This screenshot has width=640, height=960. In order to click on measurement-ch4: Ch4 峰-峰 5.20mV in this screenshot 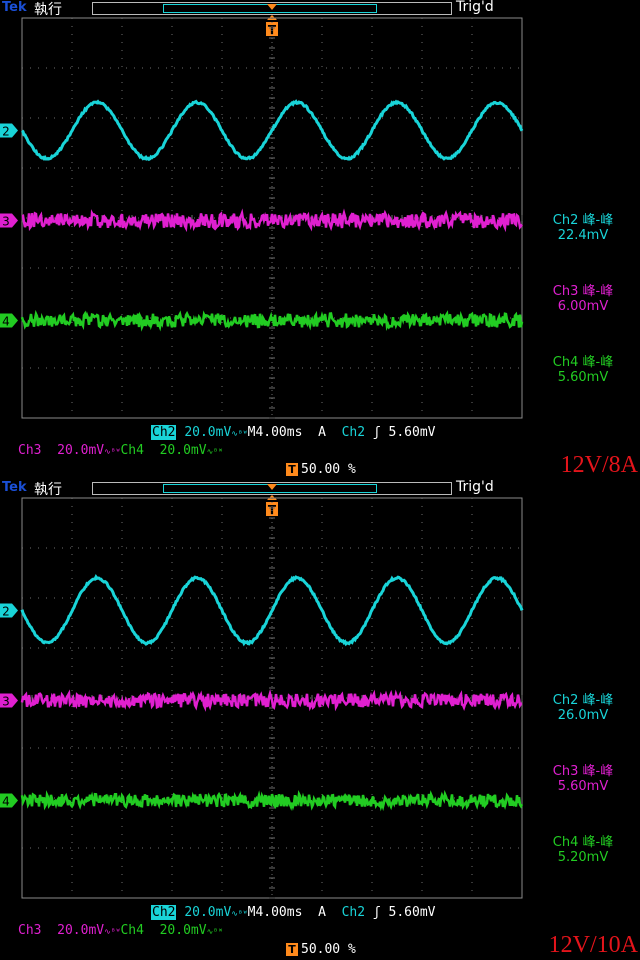, I will do `click(583, 850)`.